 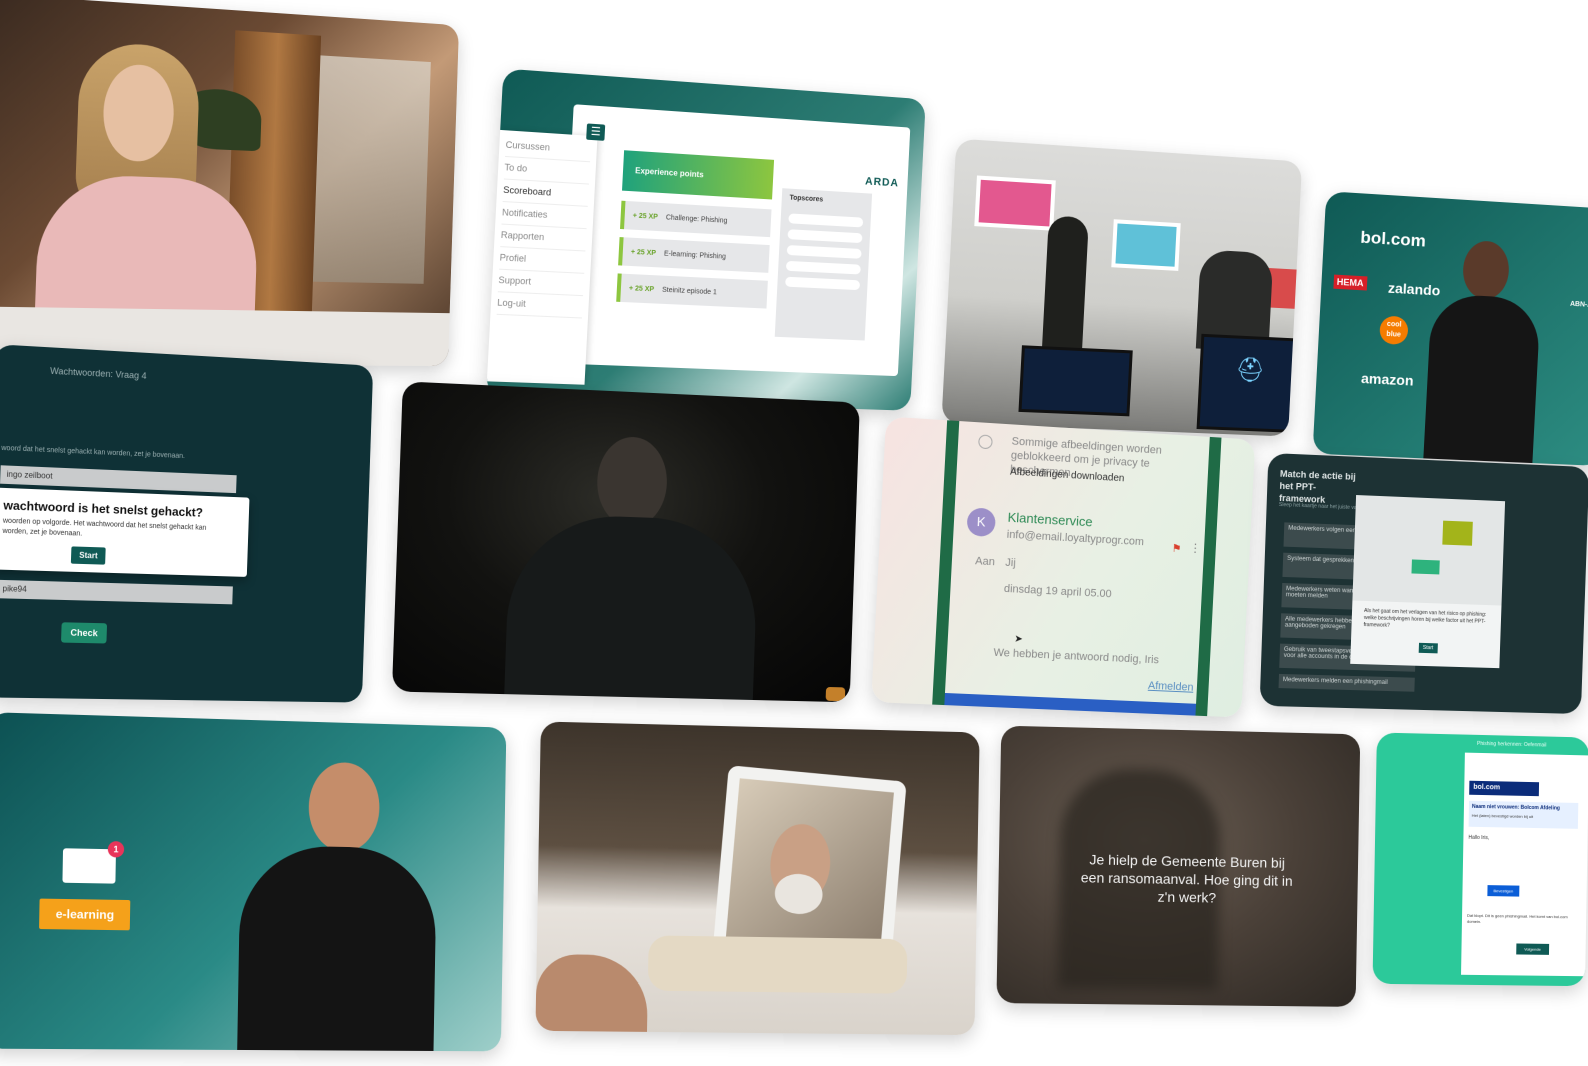 I want to click on sender-email: info@email.loyaltyprogr.com, so click(x=1075, y=538).